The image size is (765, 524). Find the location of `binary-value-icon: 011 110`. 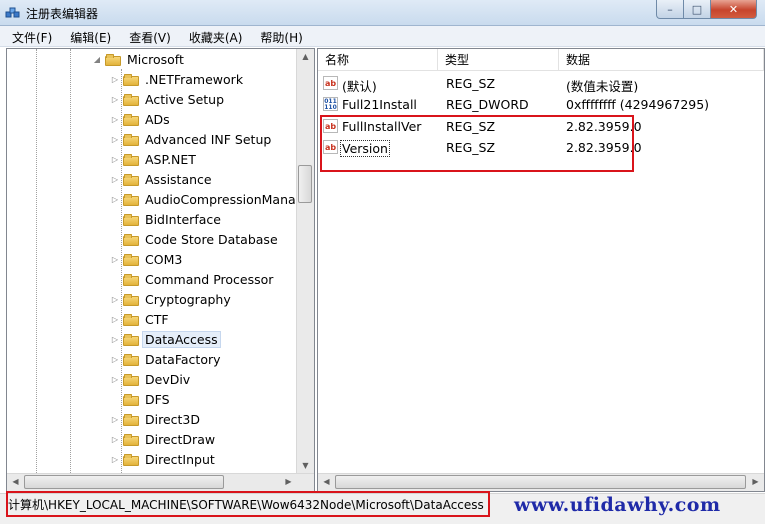

binary-value-icon: 011 110 is located at coordinates (330, 104).